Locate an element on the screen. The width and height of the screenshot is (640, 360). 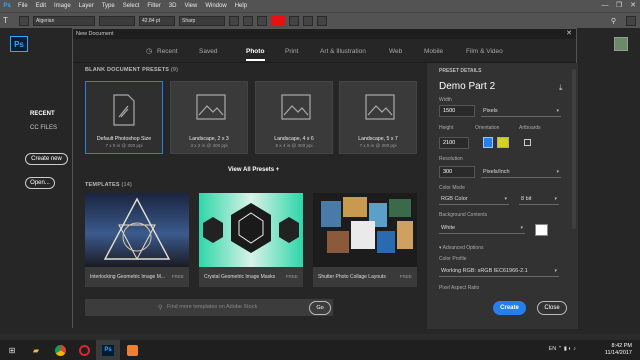
active-tab-indicator is located at coordinates (255, 60).